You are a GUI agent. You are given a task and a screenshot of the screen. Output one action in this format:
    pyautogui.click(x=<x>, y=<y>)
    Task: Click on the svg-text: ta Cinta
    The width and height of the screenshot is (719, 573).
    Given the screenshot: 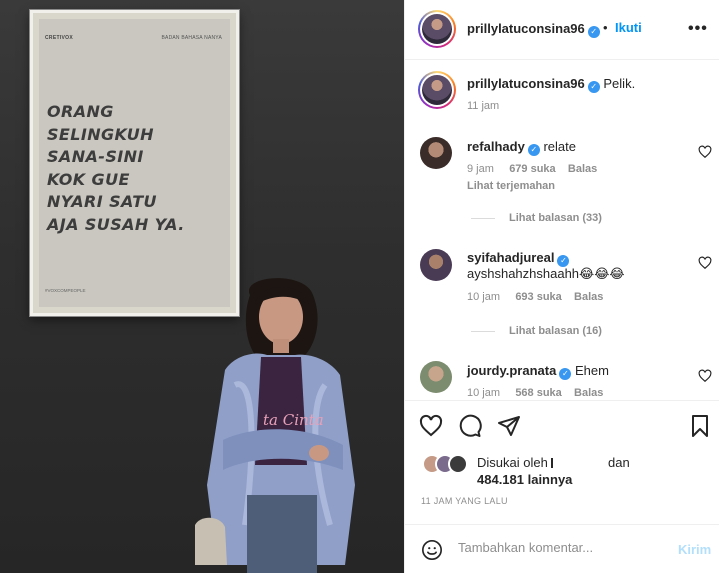 What is the action you would take?
    pyautogui.click(x=293, y=420)
    